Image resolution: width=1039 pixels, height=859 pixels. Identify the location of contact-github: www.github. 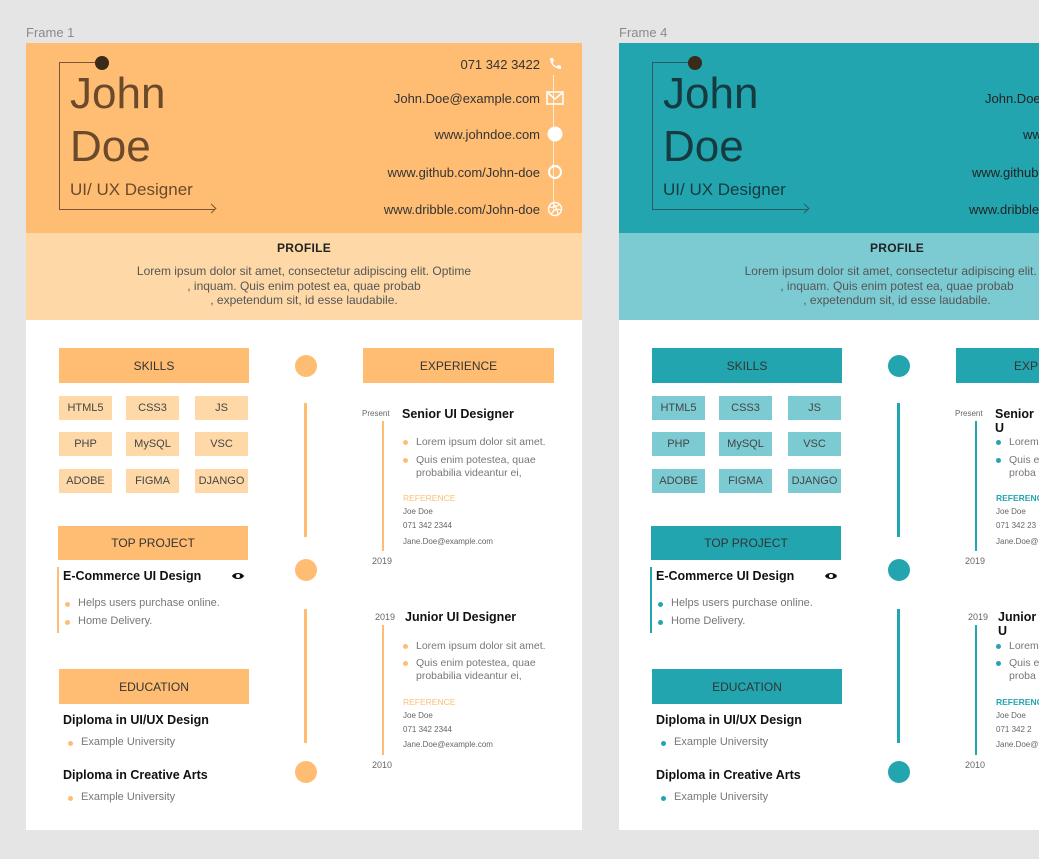
(1005, 172).